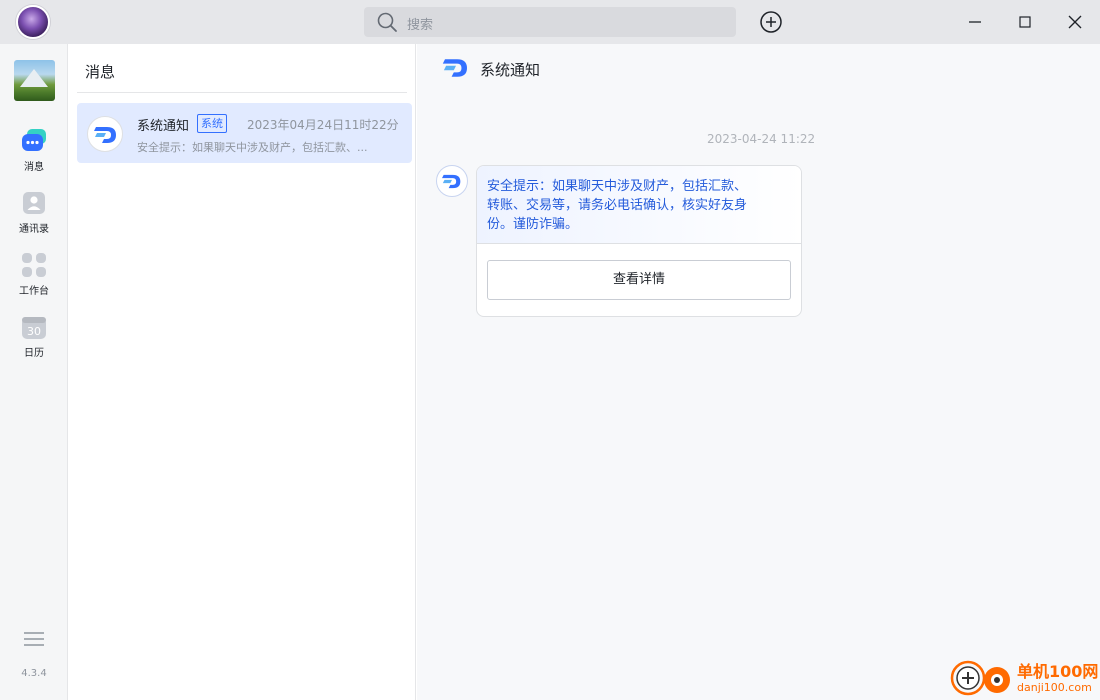 This screenshot has height=700, width=1100. What do you see at coordinates (34, 156) in the screenshot?
I see `nav-item-messages: 消息` at bounding box center [34, 156].